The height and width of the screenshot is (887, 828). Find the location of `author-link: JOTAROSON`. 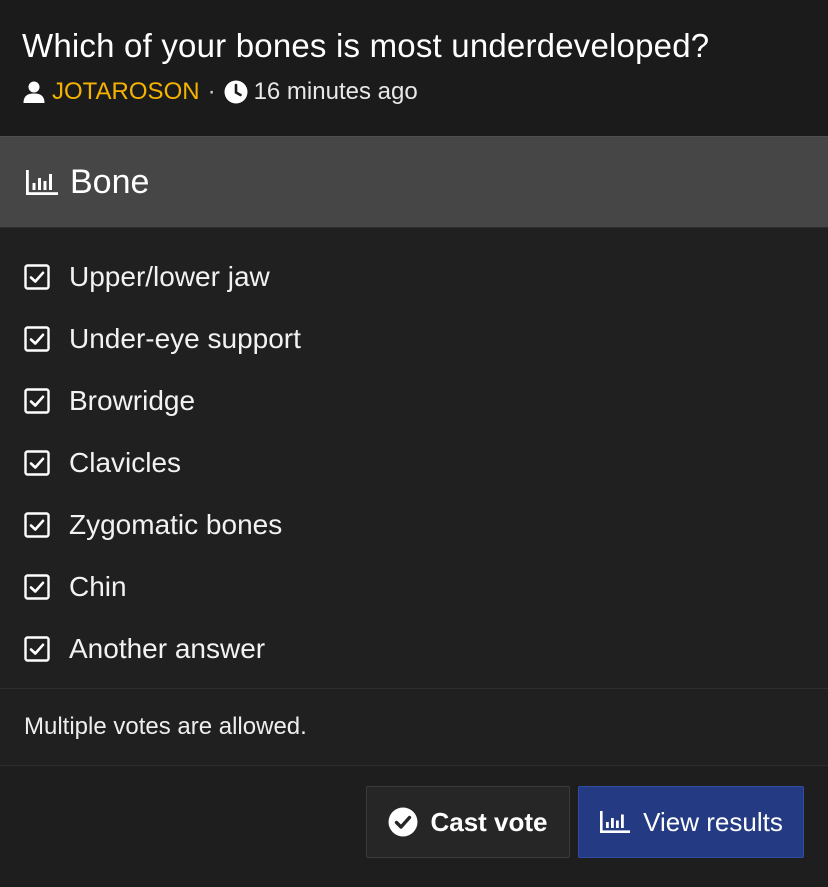

author-link: JOTAROSON is located at coordinates (126, 92).